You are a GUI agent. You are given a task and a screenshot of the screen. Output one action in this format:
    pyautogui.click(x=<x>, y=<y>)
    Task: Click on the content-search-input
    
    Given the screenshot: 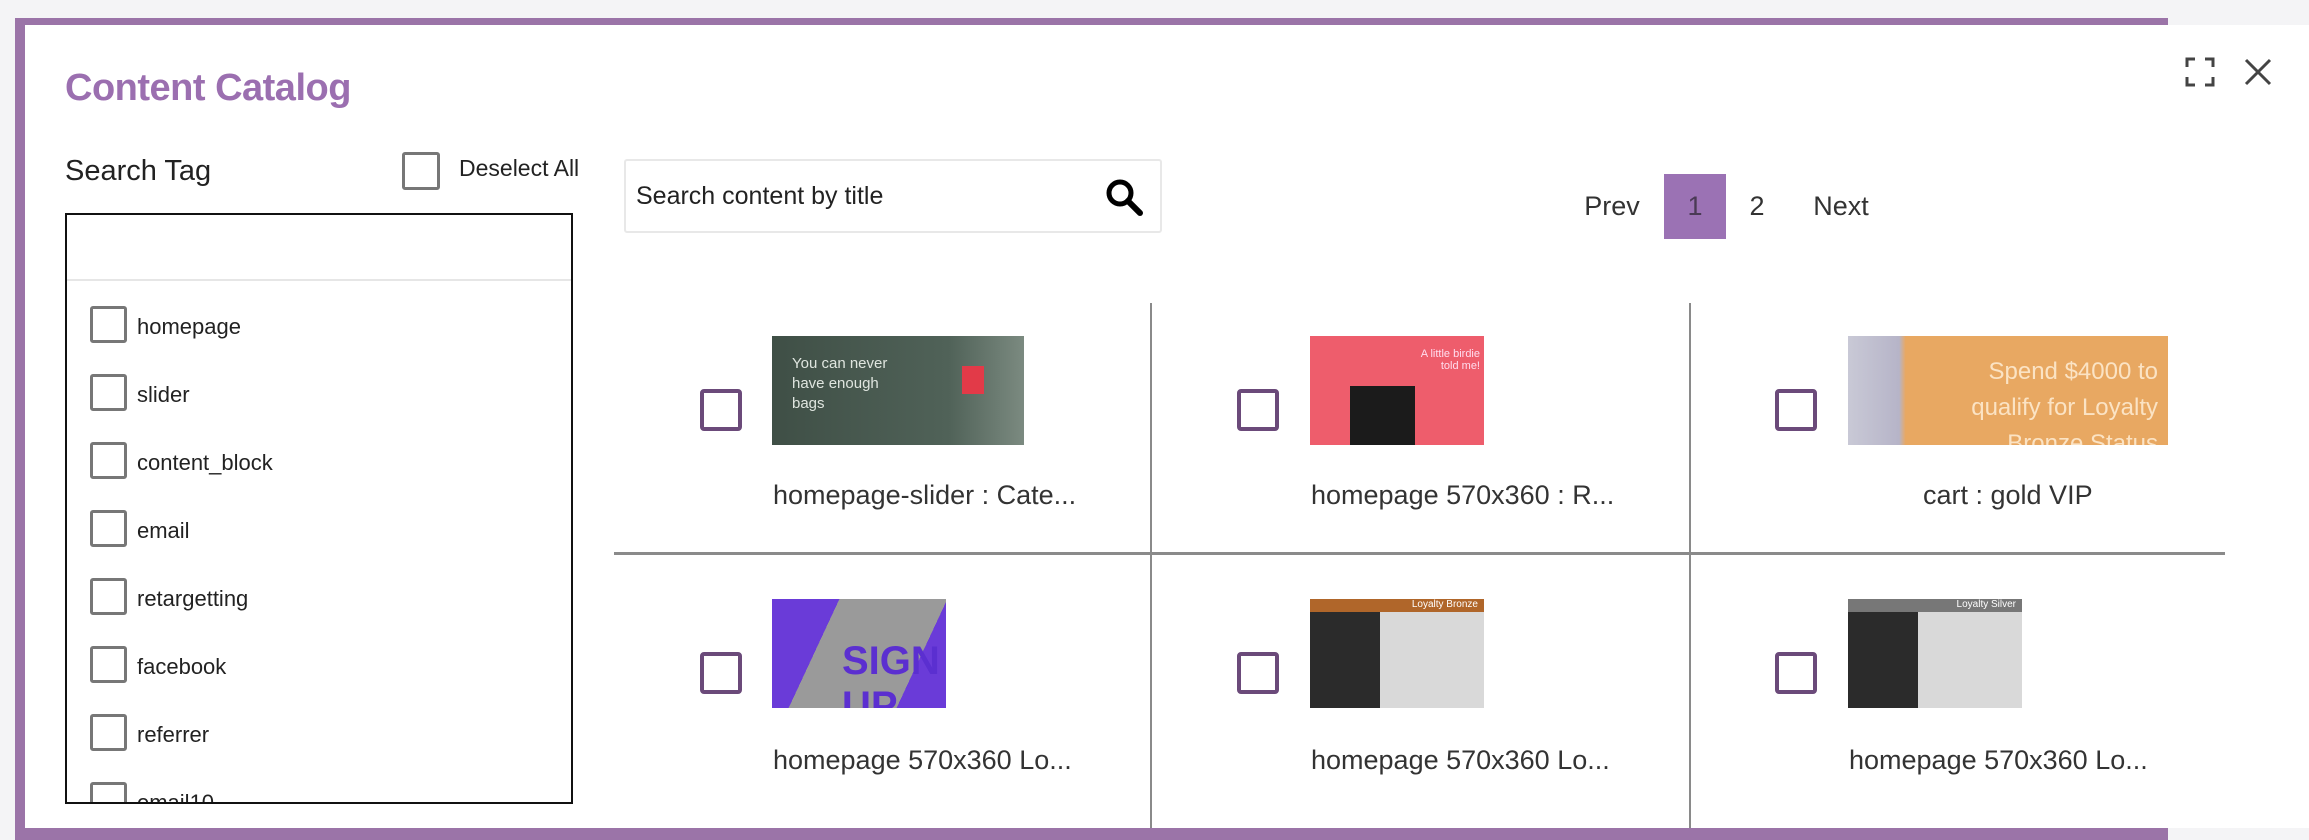 What is the action you would take?
    pyautogui.click(x=856, y=196)
    